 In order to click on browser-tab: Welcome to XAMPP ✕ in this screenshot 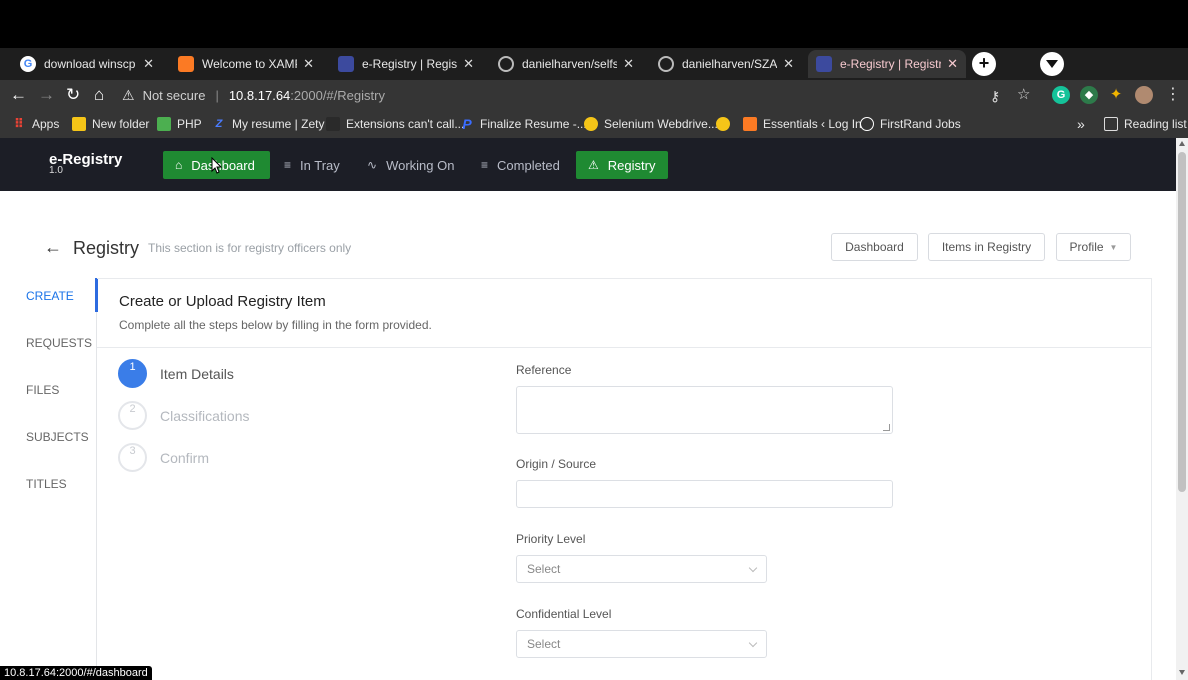, I will do `click(246, 64)`.